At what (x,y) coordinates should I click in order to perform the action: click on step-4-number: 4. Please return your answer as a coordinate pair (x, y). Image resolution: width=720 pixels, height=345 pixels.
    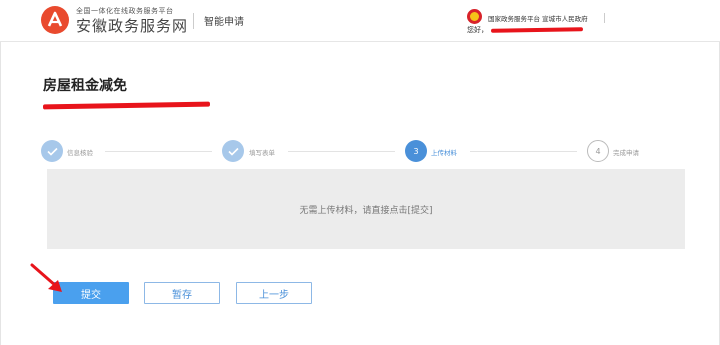
    Looking at the image, I should click on (598, 151).